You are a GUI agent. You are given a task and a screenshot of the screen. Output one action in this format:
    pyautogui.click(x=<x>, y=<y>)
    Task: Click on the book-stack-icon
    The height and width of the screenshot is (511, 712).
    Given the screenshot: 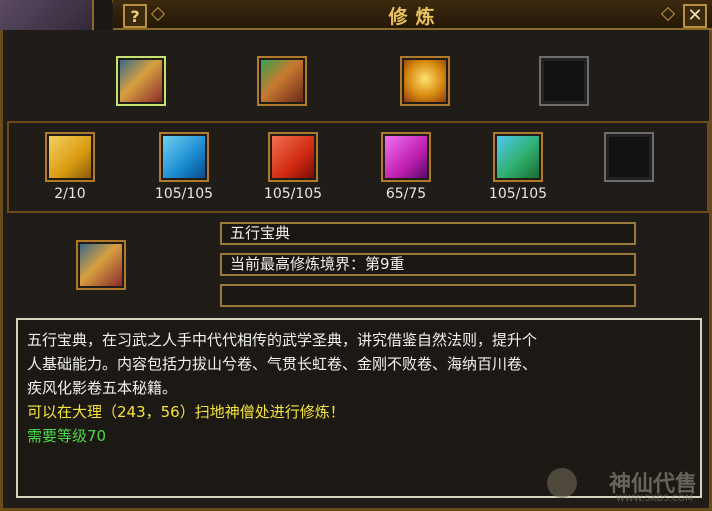 What is the action you would take?
    pyautogui.click(x=141, y=81)
    